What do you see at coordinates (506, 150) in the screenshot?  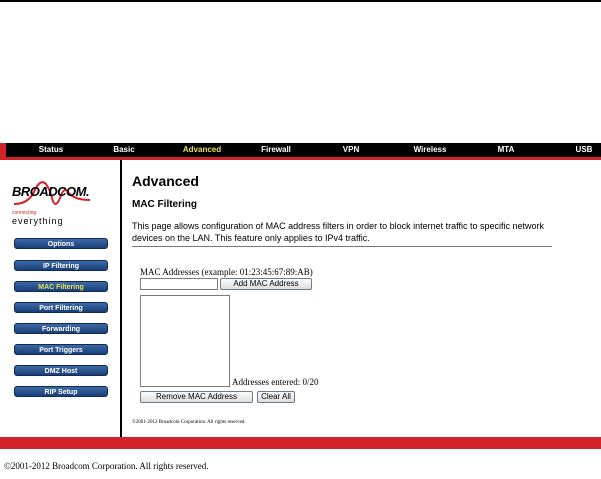 I see `tab-mta: MTA` at bounding box center [506, 150].